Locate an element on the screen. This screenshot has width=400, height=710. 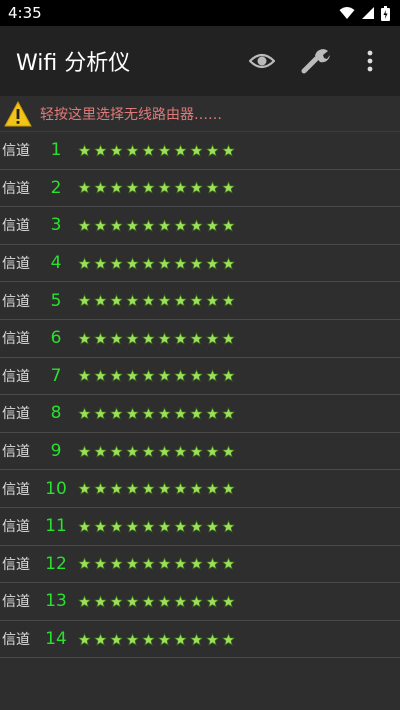
view-button is located at coordinates (262, 61).